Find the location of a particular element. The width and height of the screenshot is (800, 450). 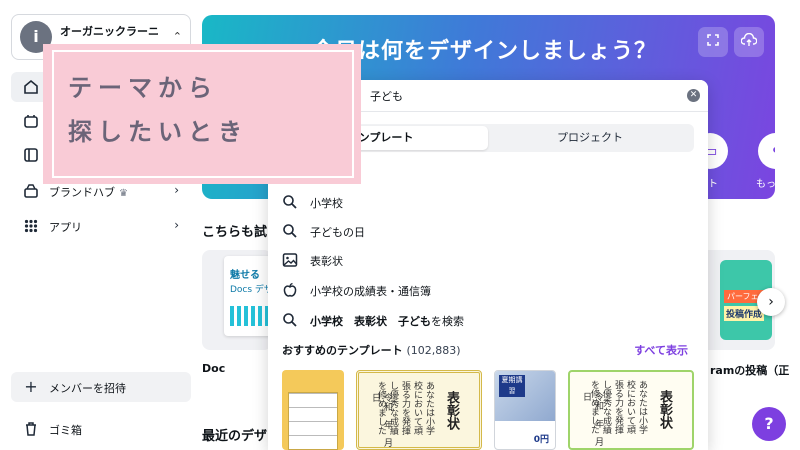

invite-members-button: + メンバーを招待 is located at coordinates (101, 387).